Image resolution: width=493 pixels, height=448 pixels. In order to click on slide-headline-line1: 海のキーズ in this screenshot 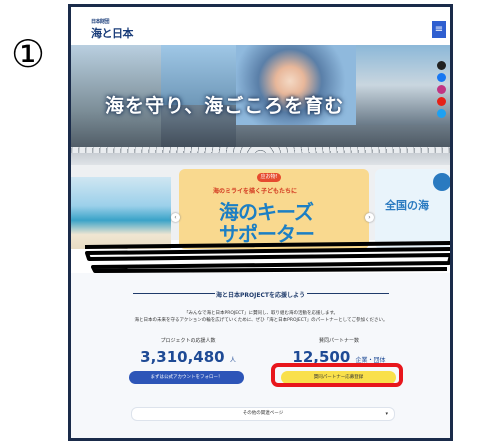, I will do `click(266, 212)`.